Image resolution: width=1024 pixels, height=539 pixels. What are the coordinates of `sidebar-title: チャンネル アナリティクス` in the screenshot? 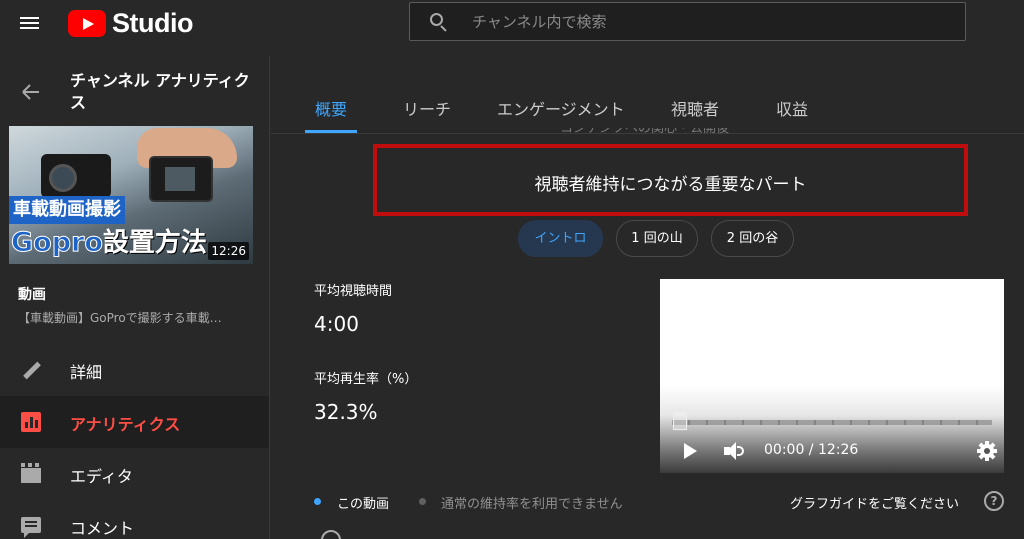 It's located at (160, 91).